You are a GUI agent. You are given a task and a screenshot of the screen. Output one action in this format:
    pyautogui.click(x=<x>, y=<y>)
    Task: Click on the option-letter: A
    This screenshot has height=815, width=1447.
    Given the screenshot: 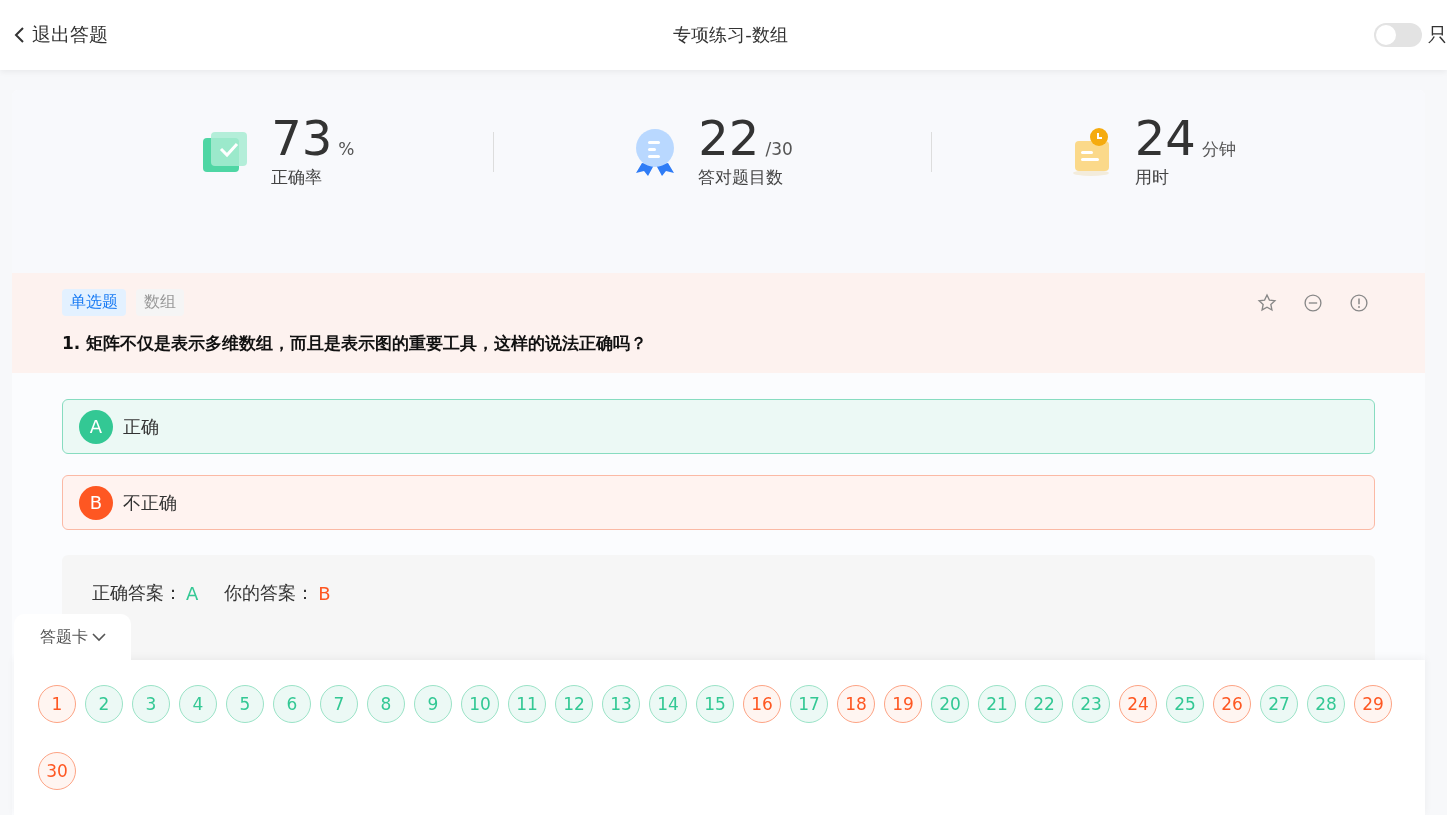 What is the action you would take?
    pyautogui.click(x=96, y=426)
    